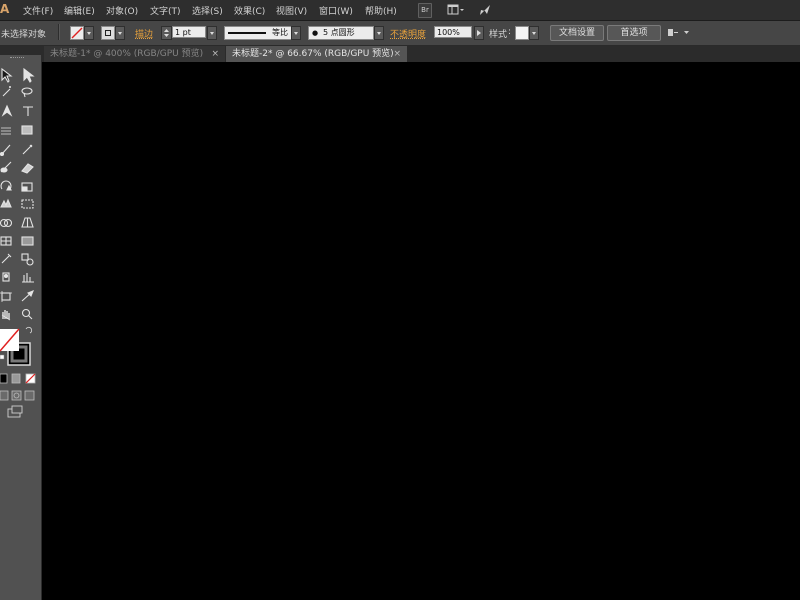  What do you see at coordinates (212, 33) in the screenshot?
I see `stroke-weight-dropdown` at bounding box center [212, 33].